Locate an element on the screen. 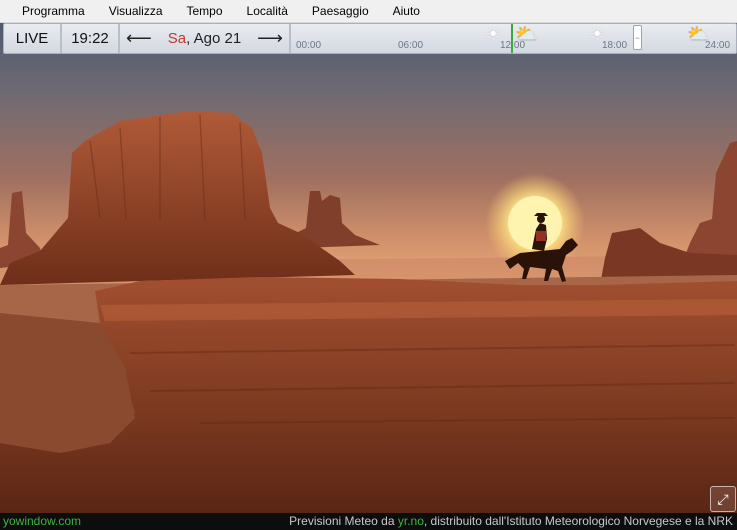  tick-label: 00:00 is located at coordinates (309, 45).